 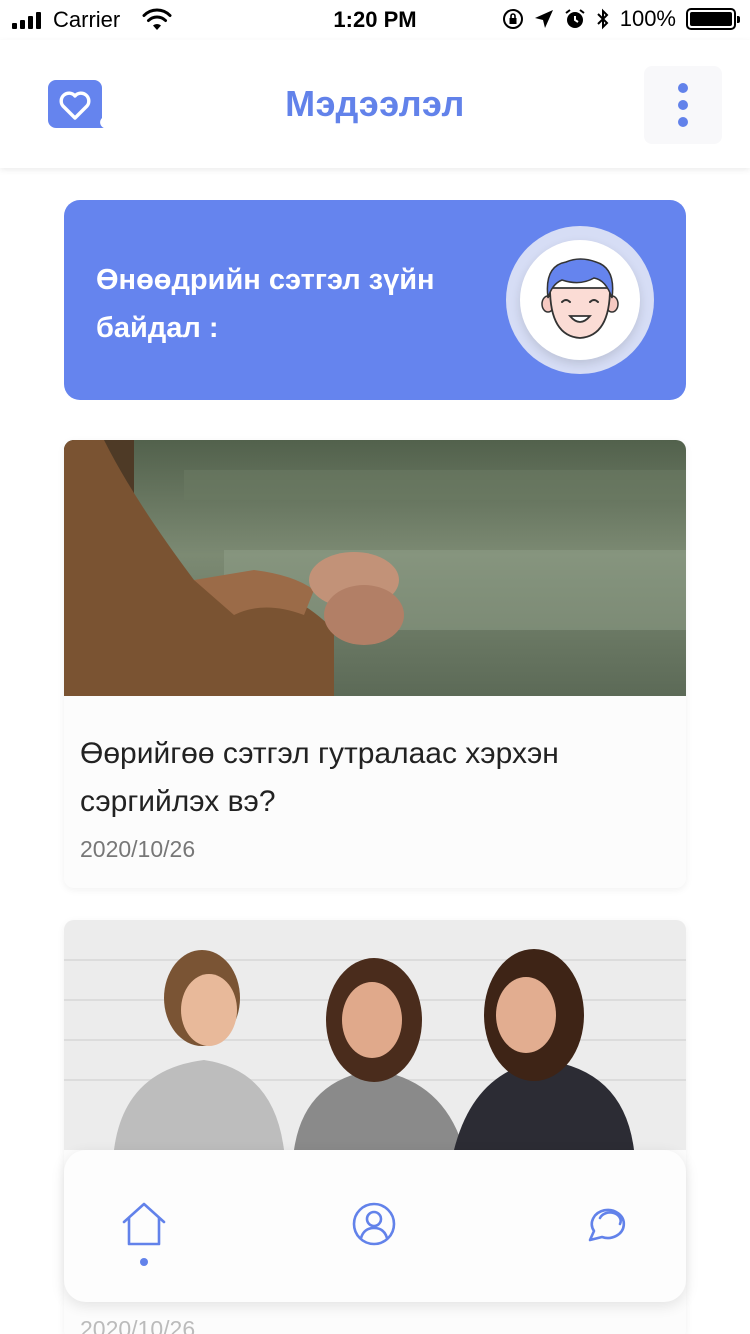 I want to click on mood-card: Өнөөдрийн сэтгэл зүйн байдал :, so click(x=375, y=300).